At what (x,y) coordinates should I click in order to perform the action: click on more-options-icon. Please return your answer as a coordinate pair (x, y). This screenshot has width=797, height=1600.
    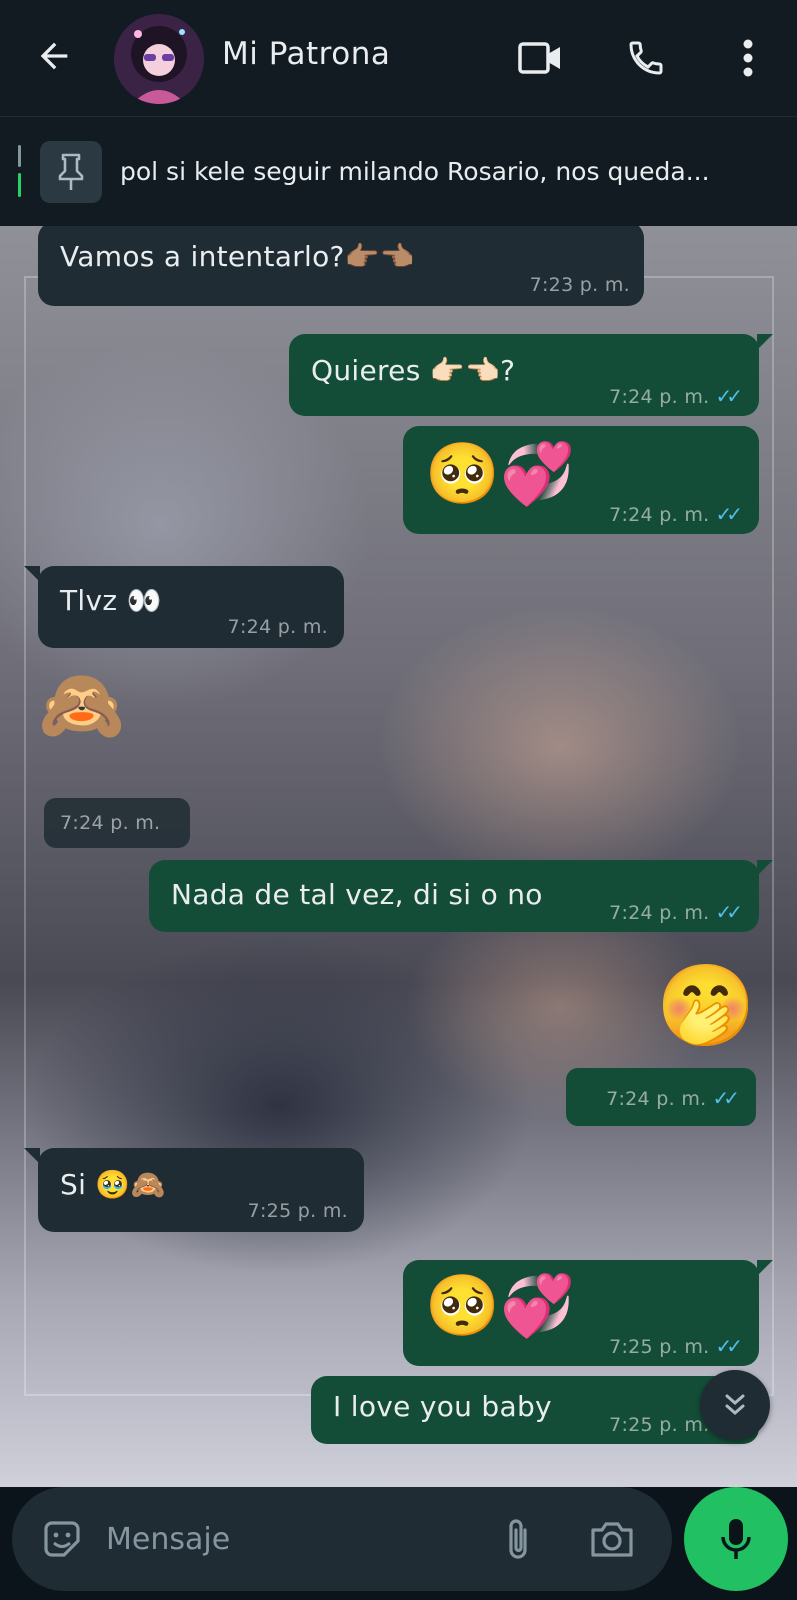
    Looking at the image, I should click on (748, 58).